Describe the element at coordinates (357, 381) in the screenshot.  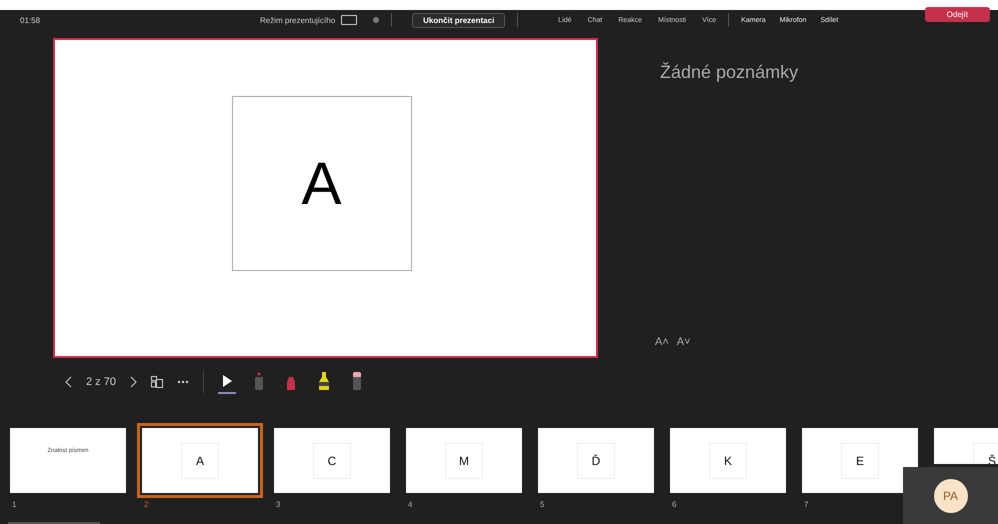
I see `eraser-icon` at that location.